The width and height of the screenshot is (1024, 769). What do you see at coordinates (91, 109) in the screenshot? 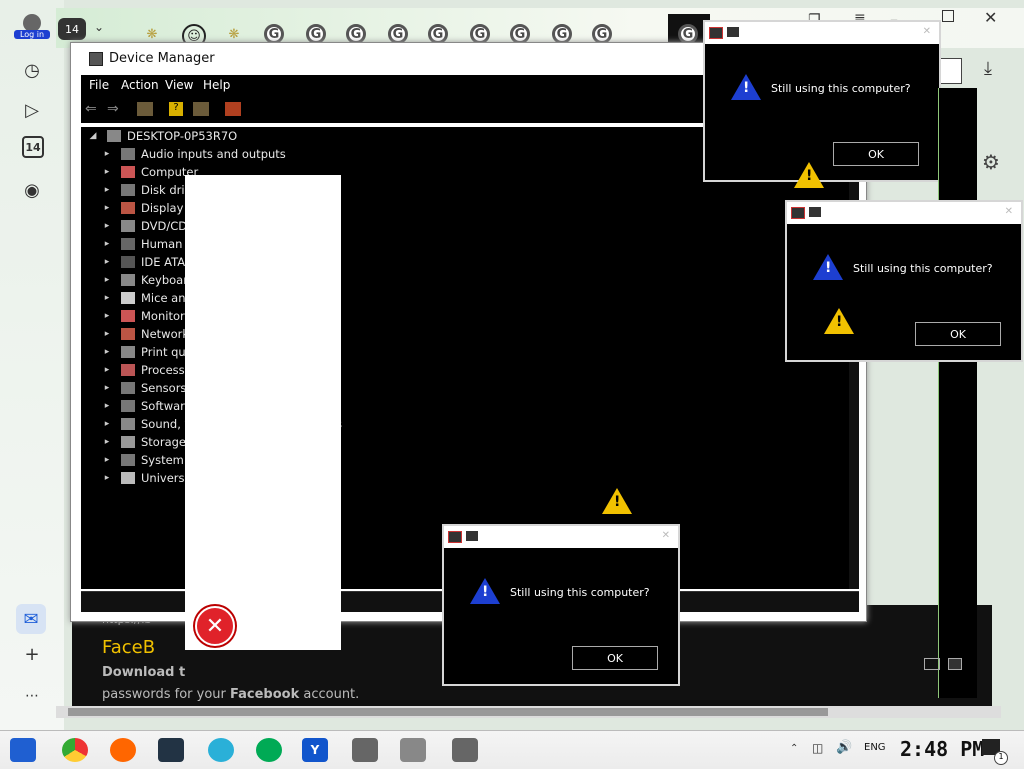
I see `back-icon: ⇐` at bounding box center [91, 109].